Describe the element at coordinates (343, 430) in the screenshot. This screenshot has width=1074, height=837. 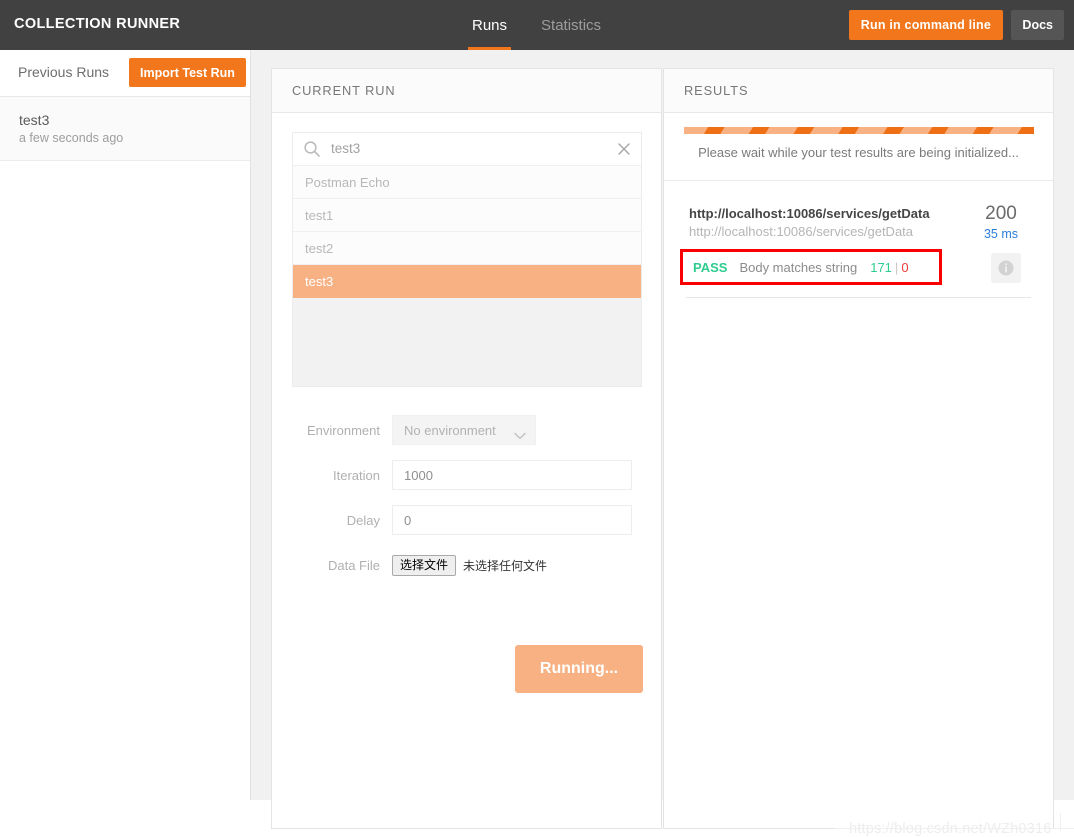
I see `environment-label: Environment` at that location.